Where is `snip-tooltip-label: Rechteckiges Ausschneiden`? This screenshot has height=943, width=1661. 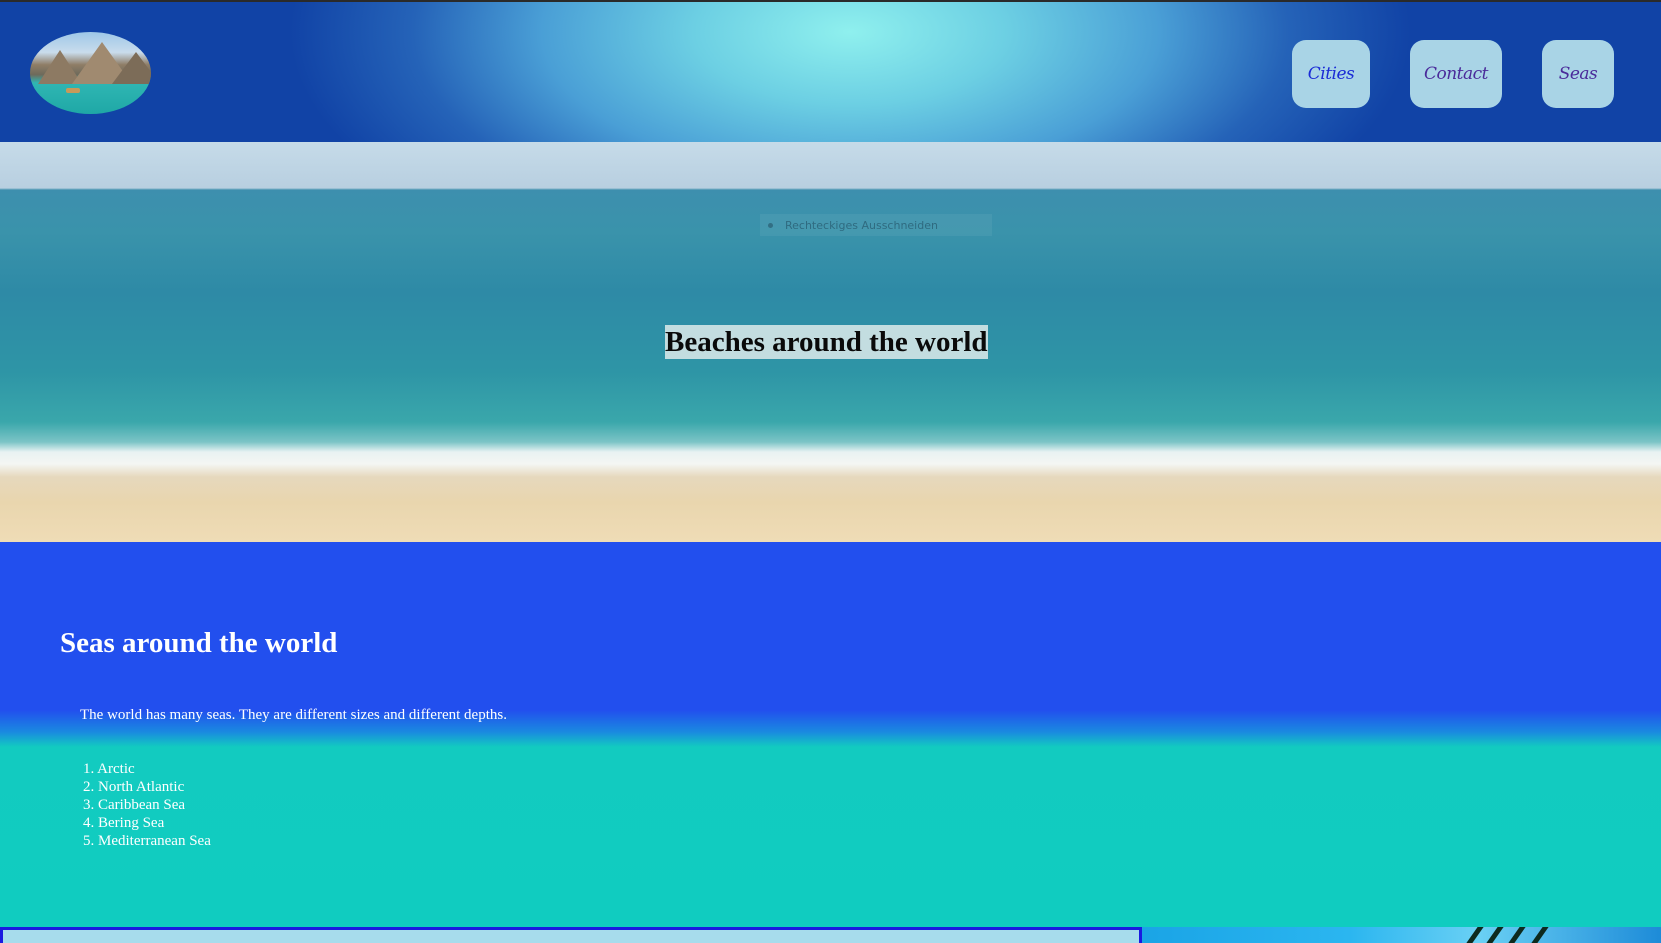
snip-tooltip-label: Rechteckiges Ausschneiden is located at coordinates (861, 225).